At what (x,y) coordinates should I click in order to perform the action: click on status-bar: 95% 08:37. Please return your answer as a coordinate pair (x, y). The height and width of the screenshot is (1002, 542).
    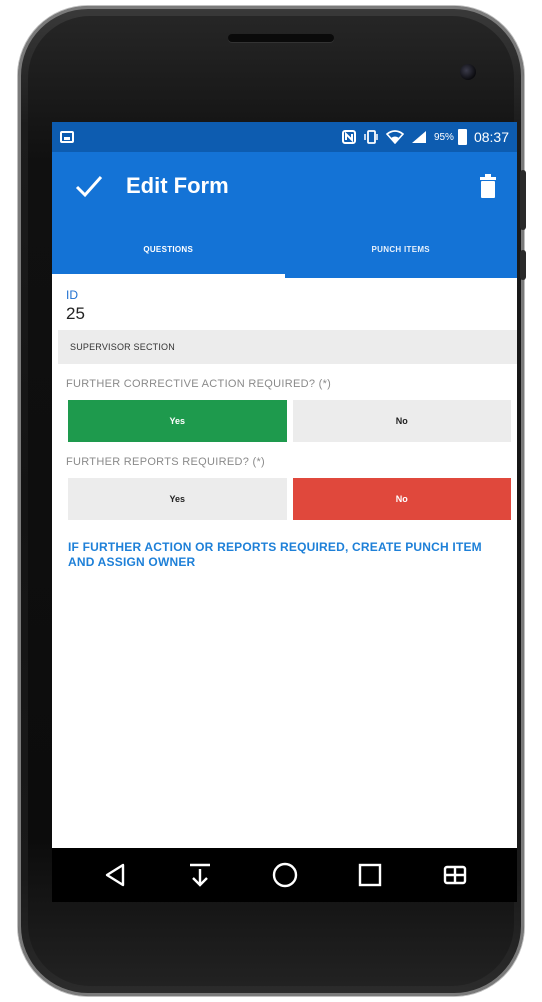
    Looking at the image, I should click on (284, 137).